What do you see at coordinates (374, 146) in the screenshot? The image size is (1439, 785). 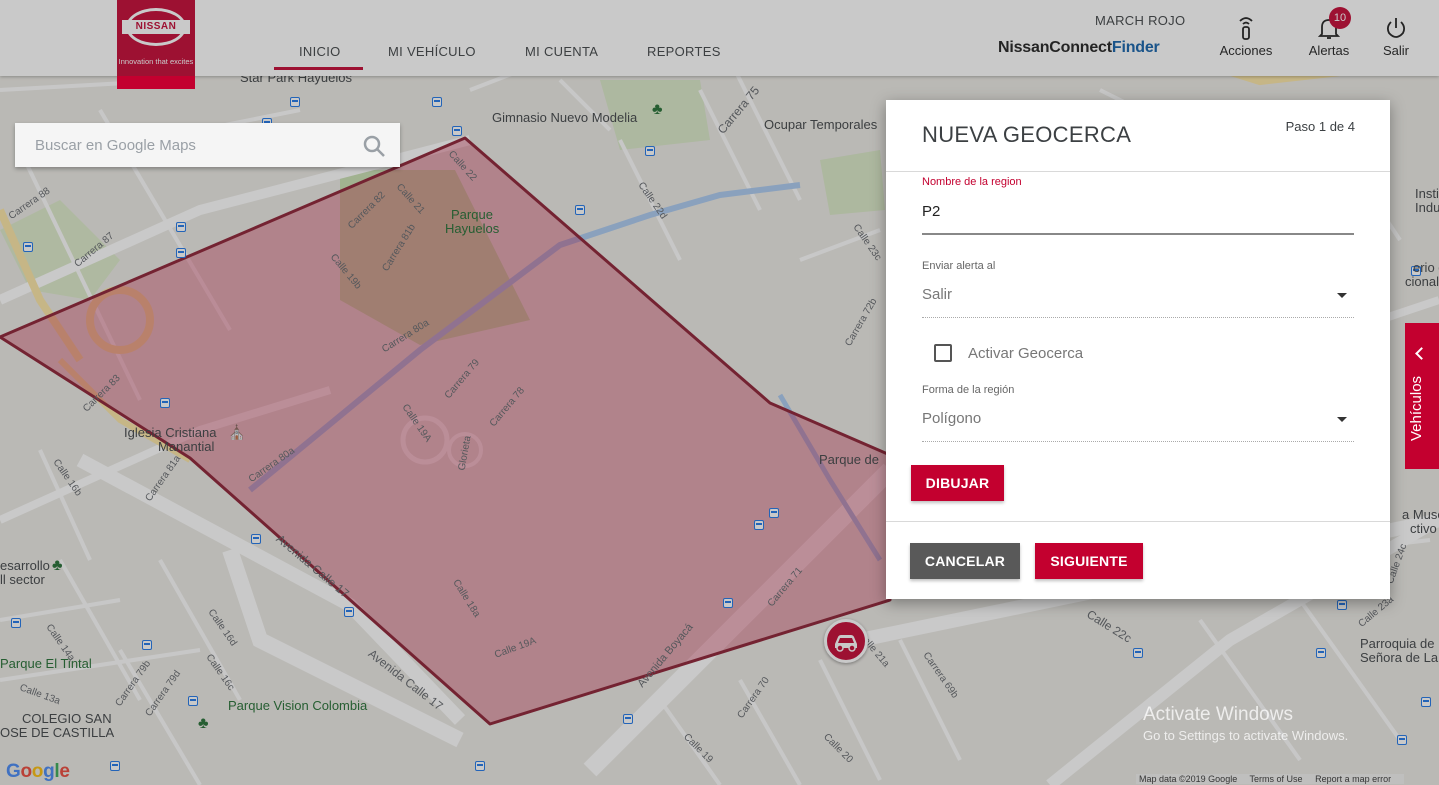 I see `search-icon` at bounding box center [374, 146].